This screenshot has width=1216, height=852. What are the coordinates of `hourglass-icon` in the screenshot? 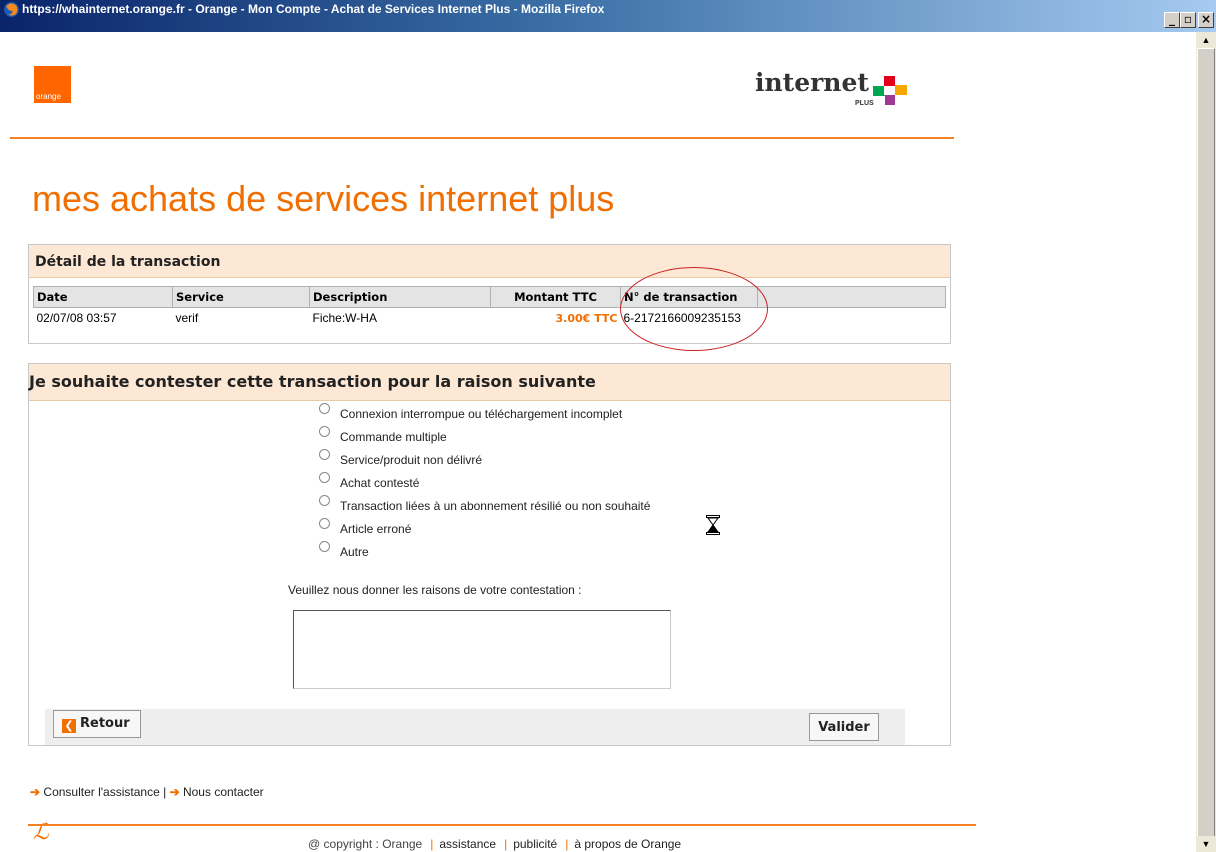 It's located at (713, 525).